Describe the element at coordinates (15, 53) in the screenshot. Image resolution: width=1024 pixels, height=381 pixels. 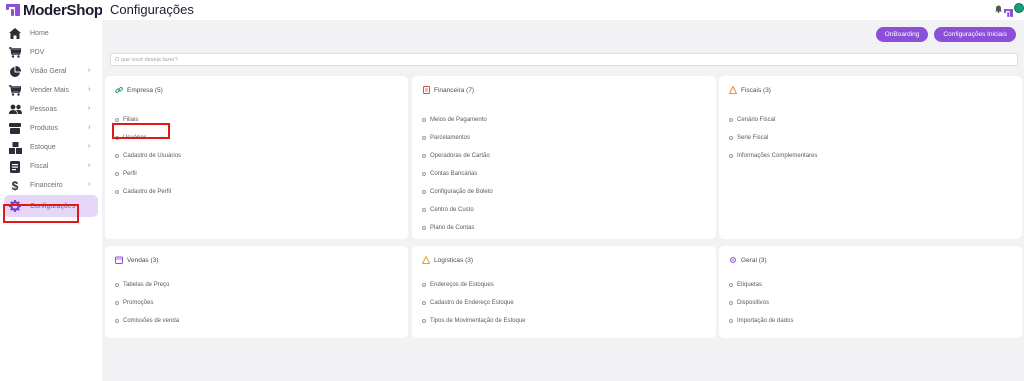
I see `cart-icon` at that location.